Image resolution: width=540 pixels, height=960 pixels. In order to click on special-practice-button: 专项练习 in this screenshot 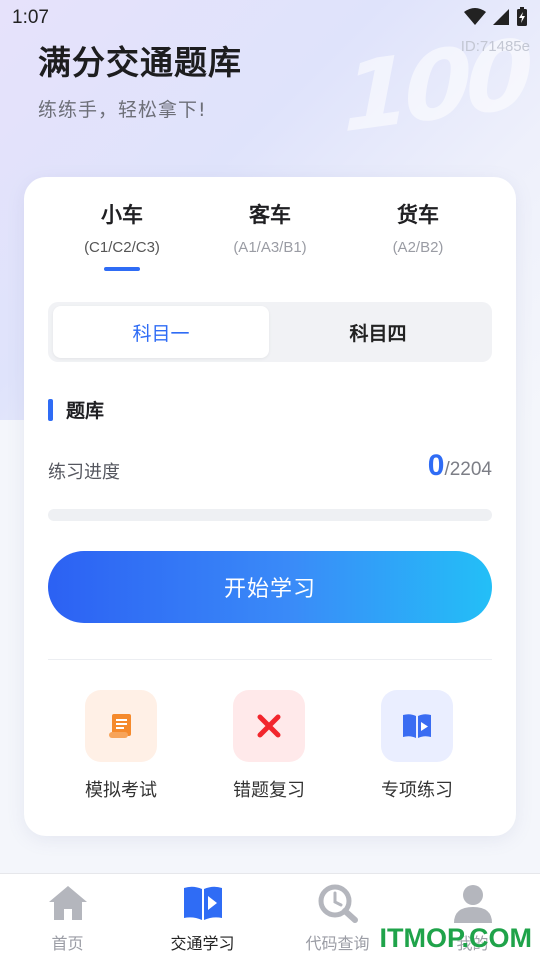, I will do `click(417, 746)`.